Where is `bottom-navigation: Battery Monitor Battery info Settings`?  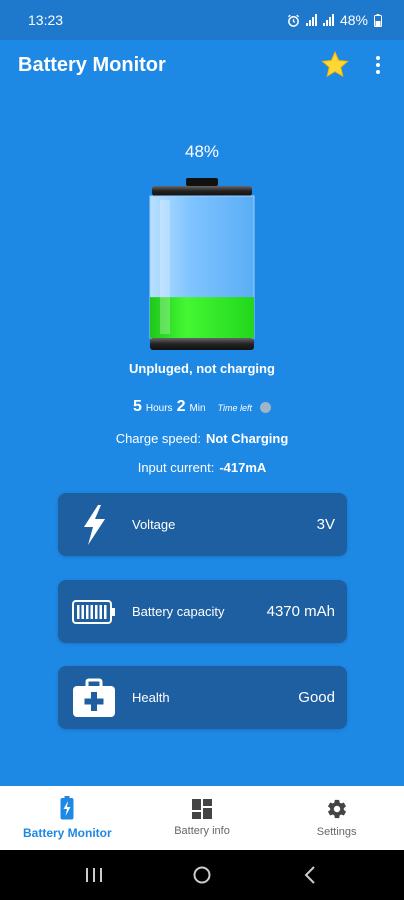 bottom-navigation: Battery Monitor Battery info Settings is located at coordinates (202, 818).